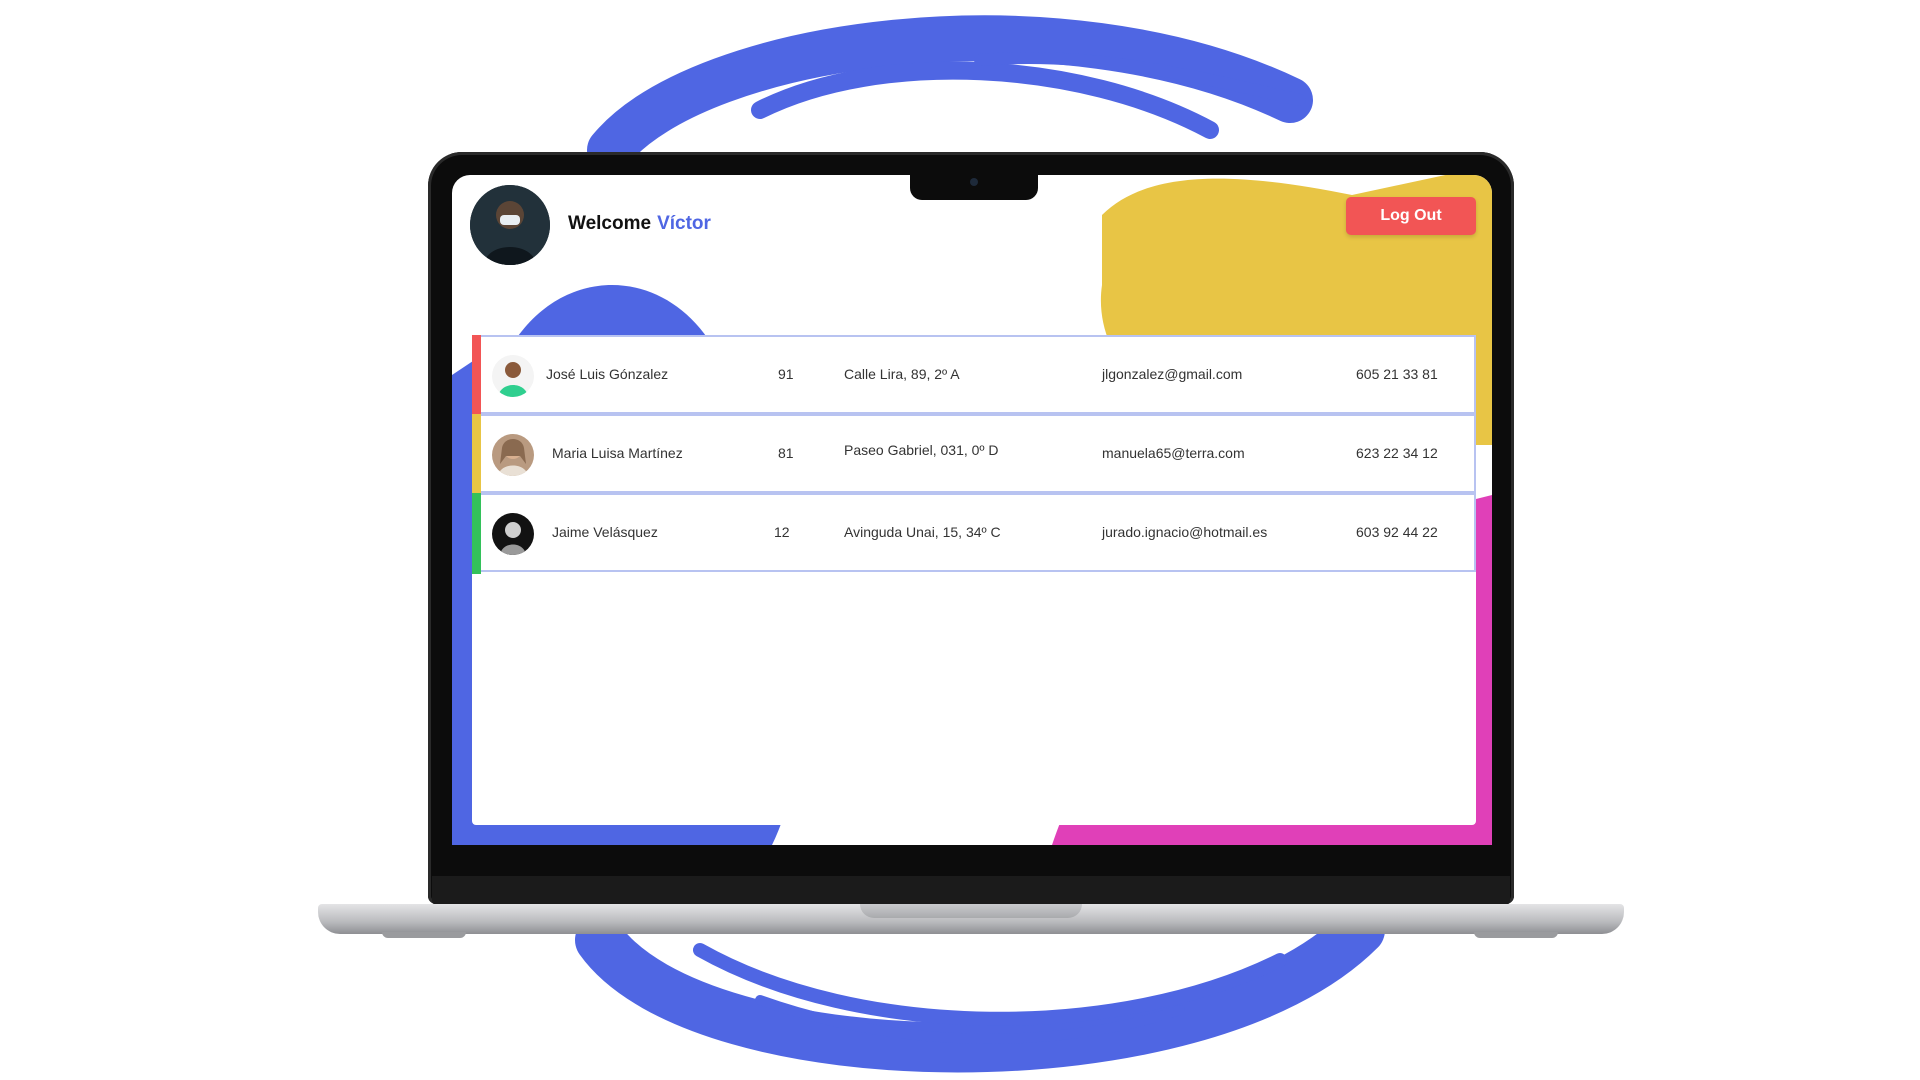 This screenshot has height=1080, width=1920. What do you see at coordinates (610, 223) in the screenshot?
I see `welcome-label: Welcome` at bounding box center [610, 223].